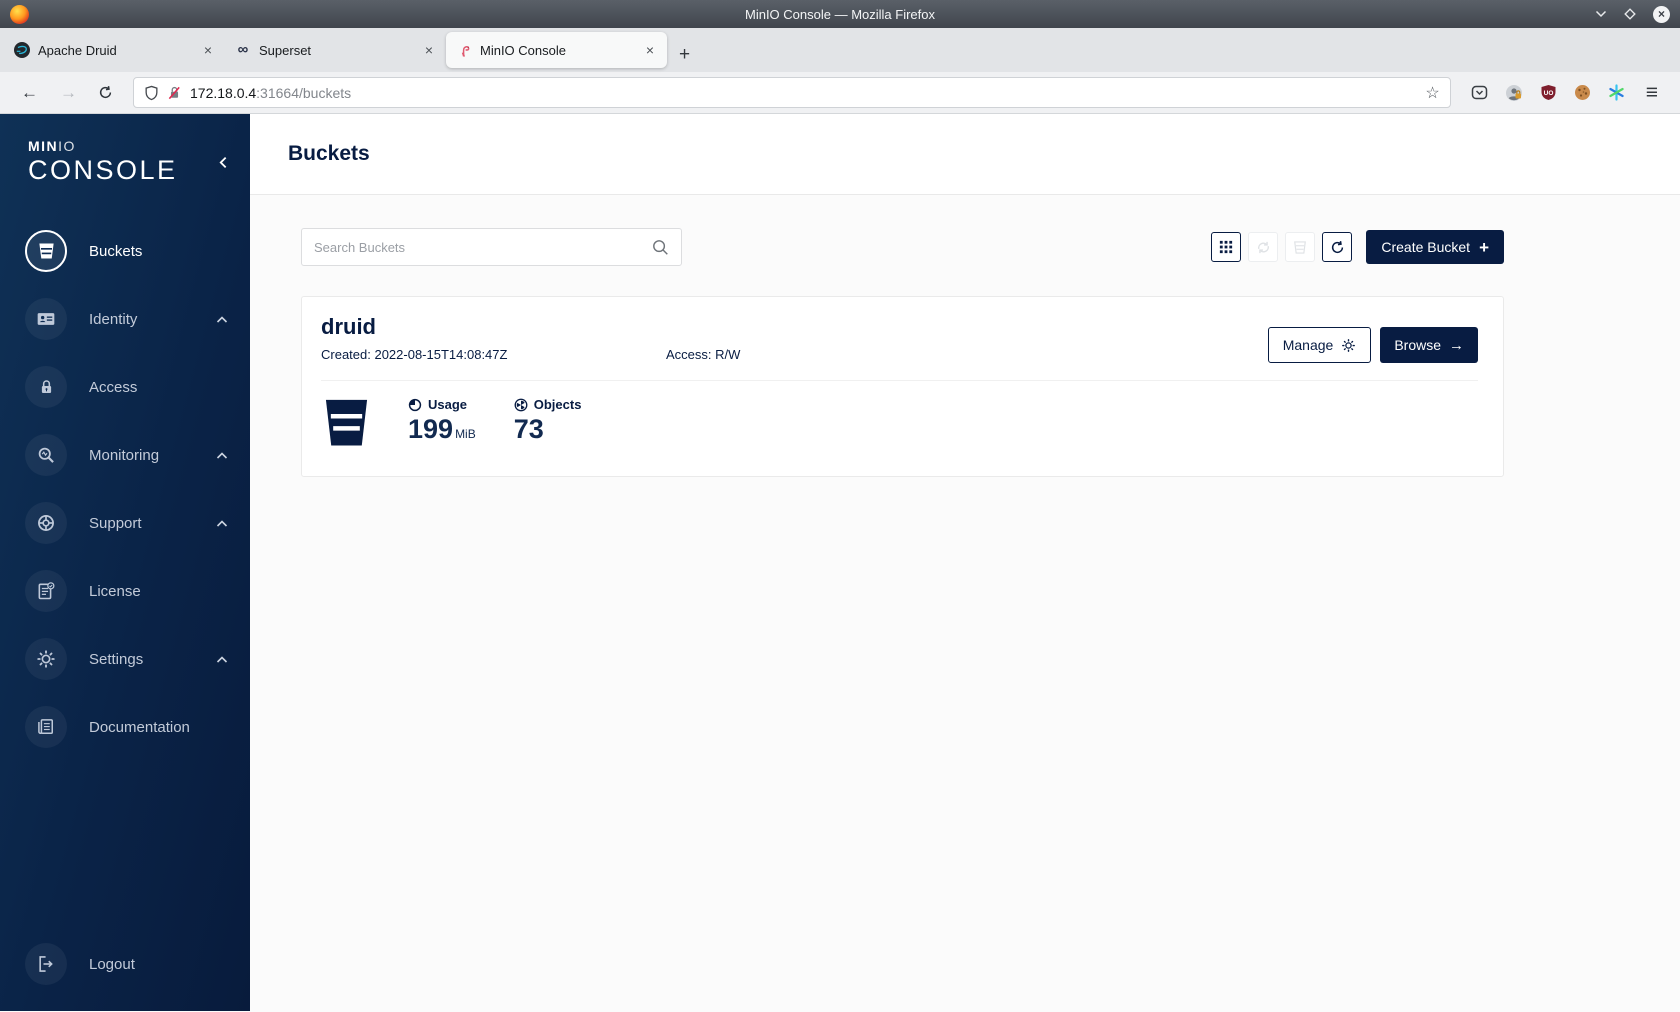 The image size is (1680, 1012). I want to click on search-box, so click(491, 247).